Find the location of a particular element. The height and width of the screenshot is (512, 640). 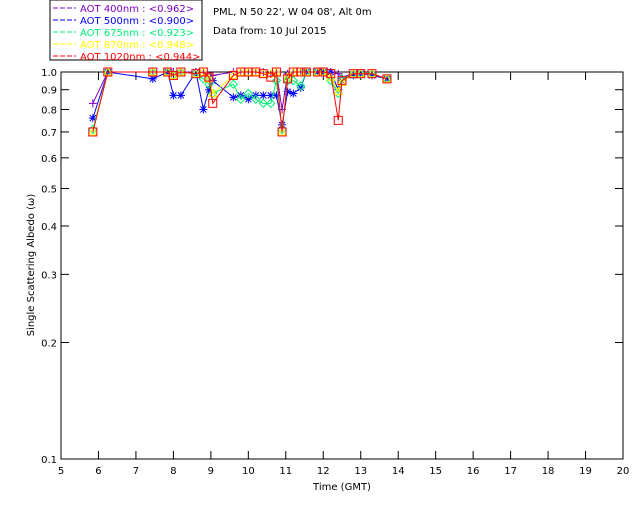

x-tick-label: 17 is located at coordinates (510, 471).